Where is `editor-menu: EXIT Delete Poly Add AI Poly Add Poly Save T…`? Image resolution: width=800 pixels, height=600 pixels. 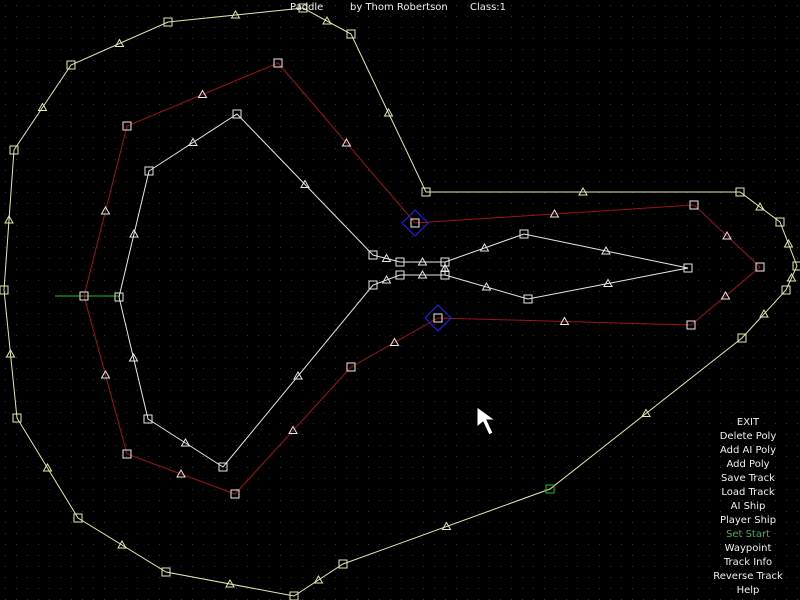 editor-menu: EXIT Delete Poly Add AI Poly Add Poly Save T… is located at coordinates (748, 507).